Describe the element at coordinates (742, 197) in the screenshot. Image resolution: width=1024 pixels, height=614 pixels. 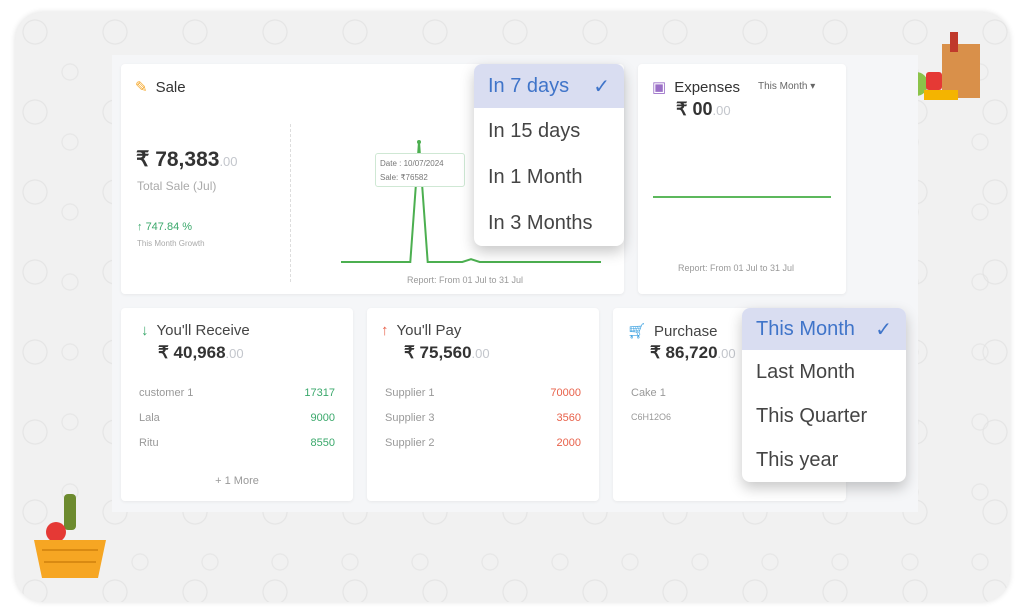
I see `expenses-chart-line` at that location.